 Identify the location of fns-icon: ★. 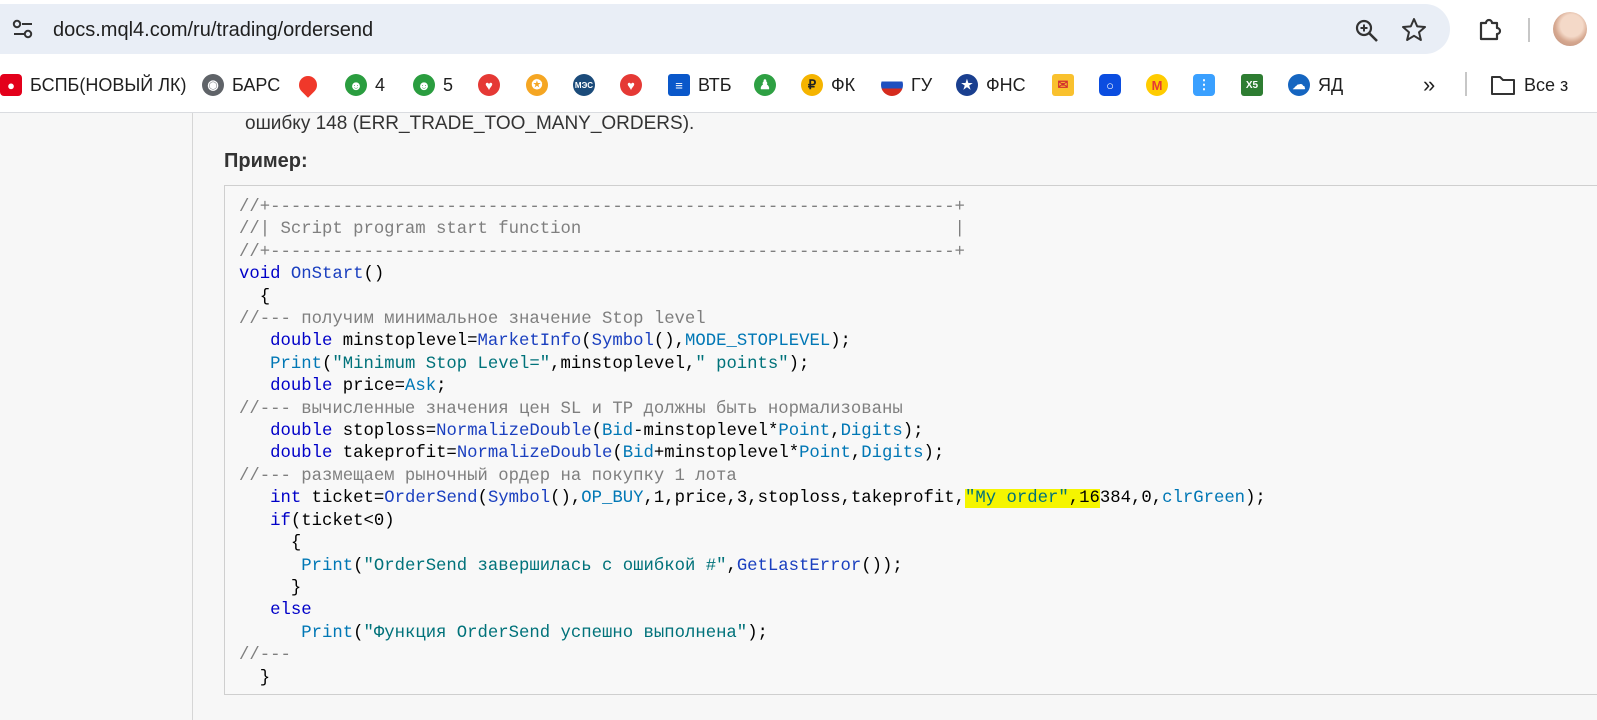
(967, 85).